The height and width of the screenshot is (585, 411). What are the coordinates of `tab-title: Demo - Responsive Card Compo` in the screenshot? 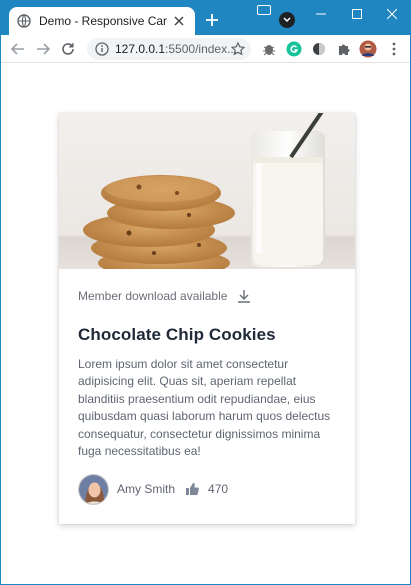 It's located at (103, 21).